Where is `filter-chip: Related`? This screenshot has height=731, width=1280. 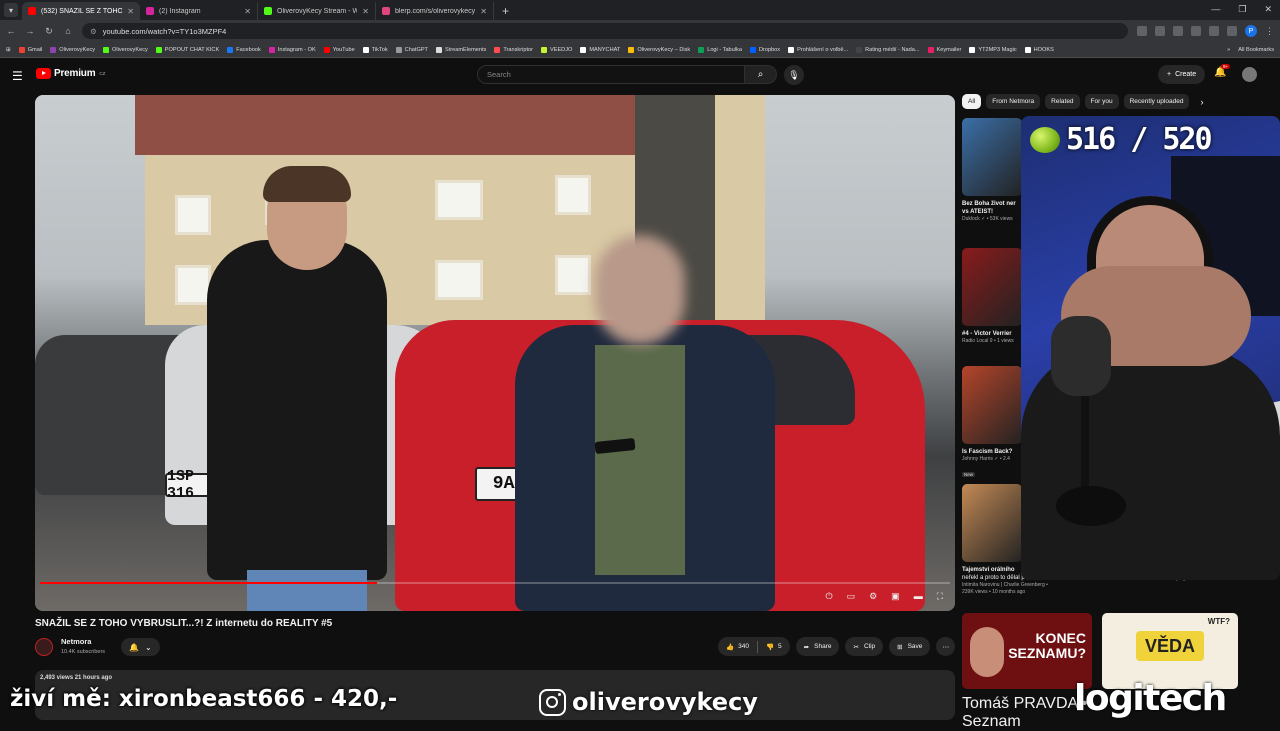
filter-chip: Related is located at coordinates (1062, 101).